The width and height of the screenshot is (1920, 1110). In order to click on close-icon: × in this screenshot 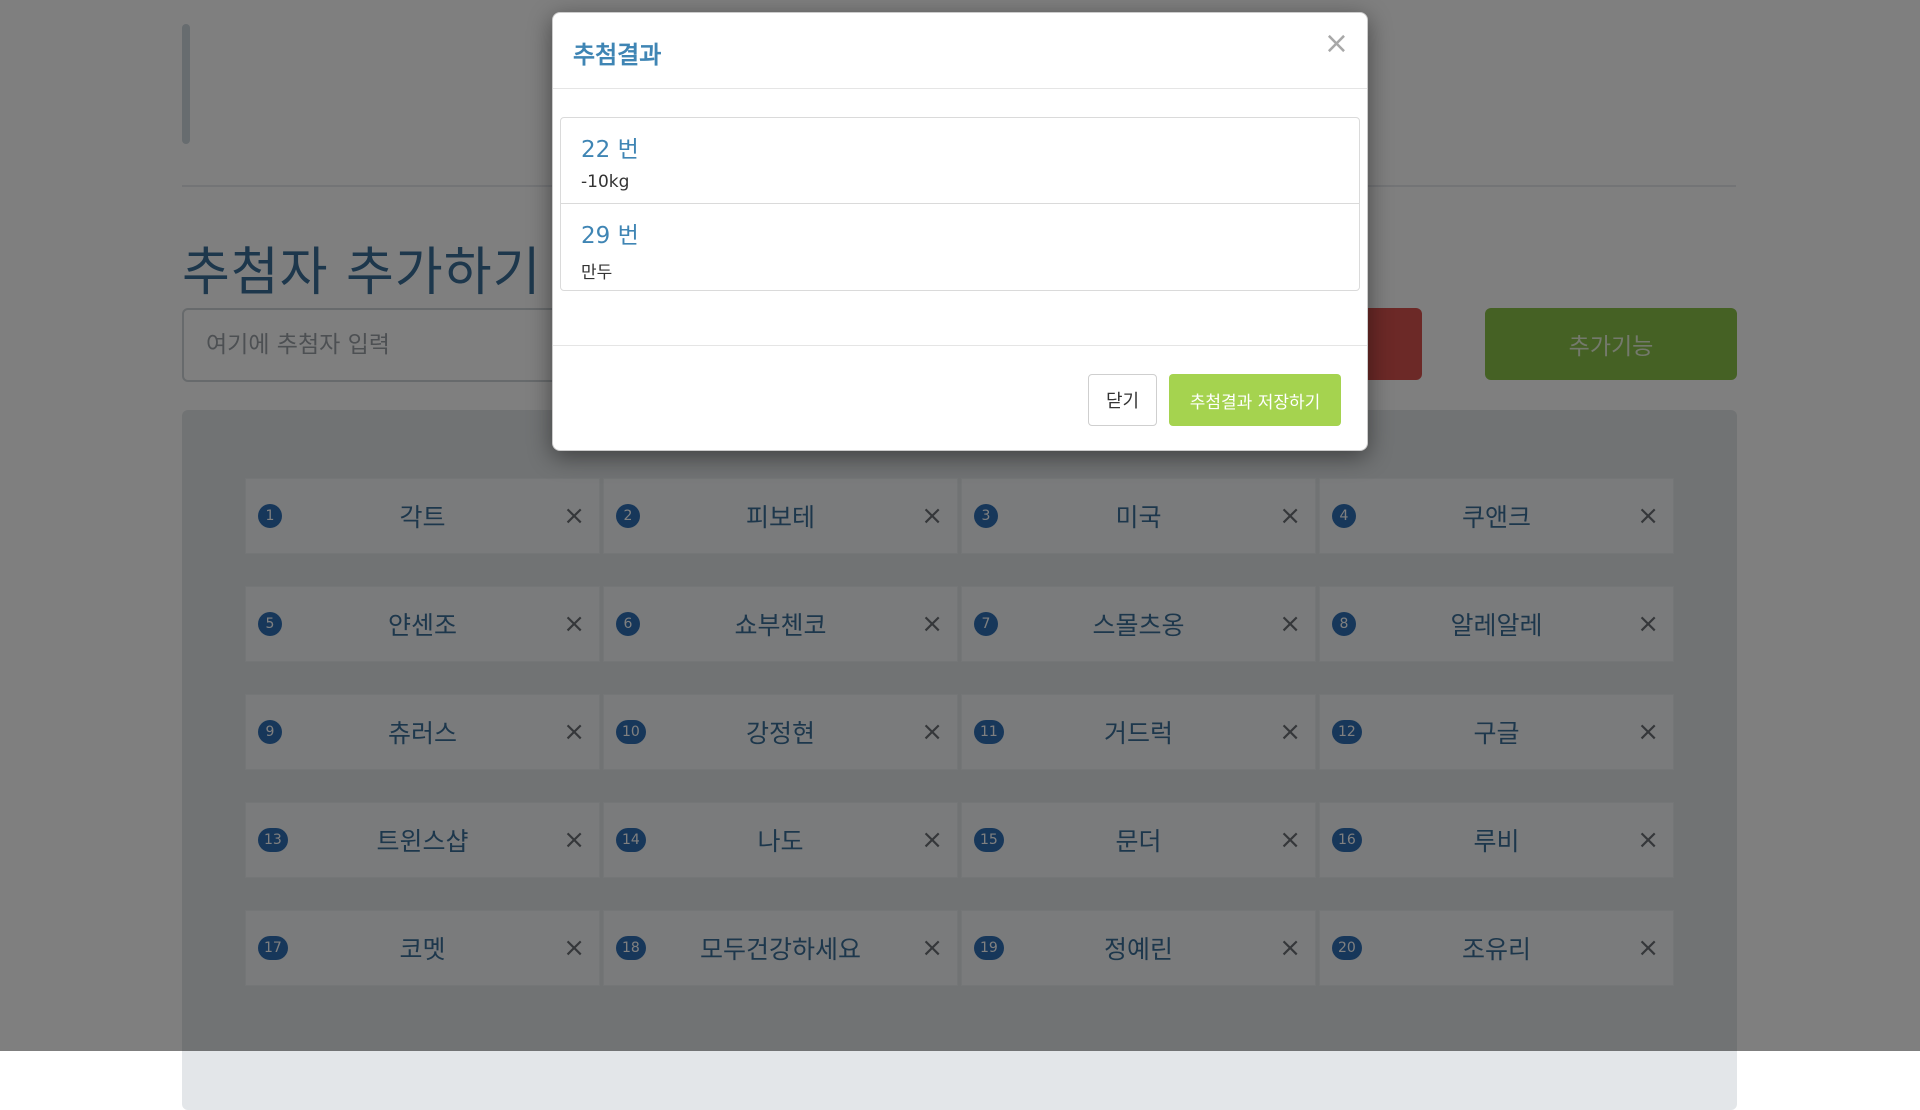, I will do `click(1336, 44)`.